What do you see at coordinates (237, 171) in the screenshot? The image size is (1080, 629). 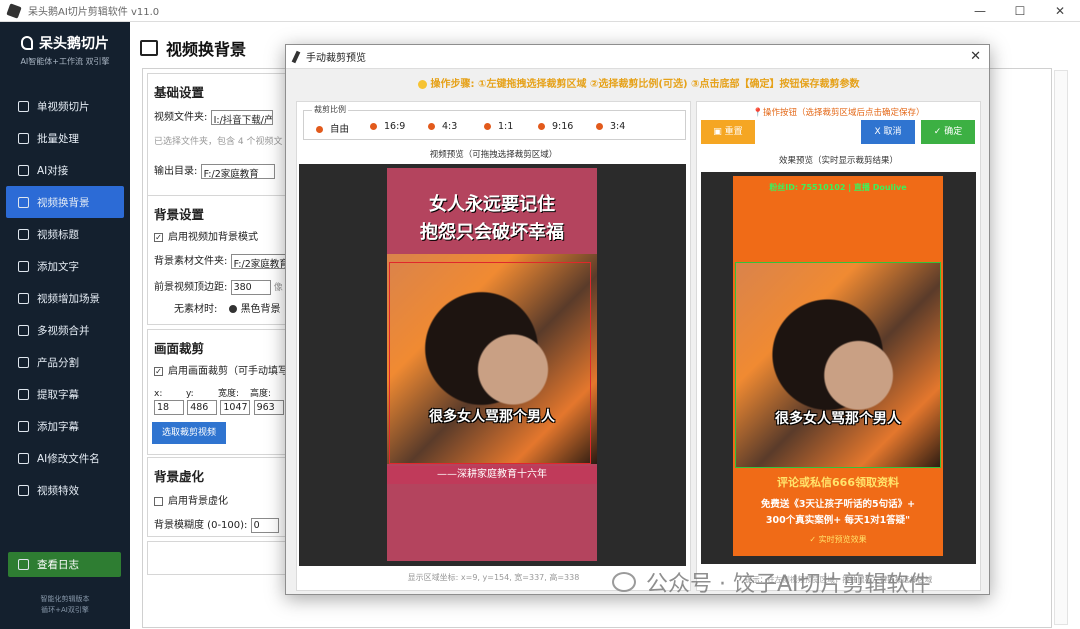 I see `output-dir-input: F:/2家庭教育` at bounding box center [237, 171].